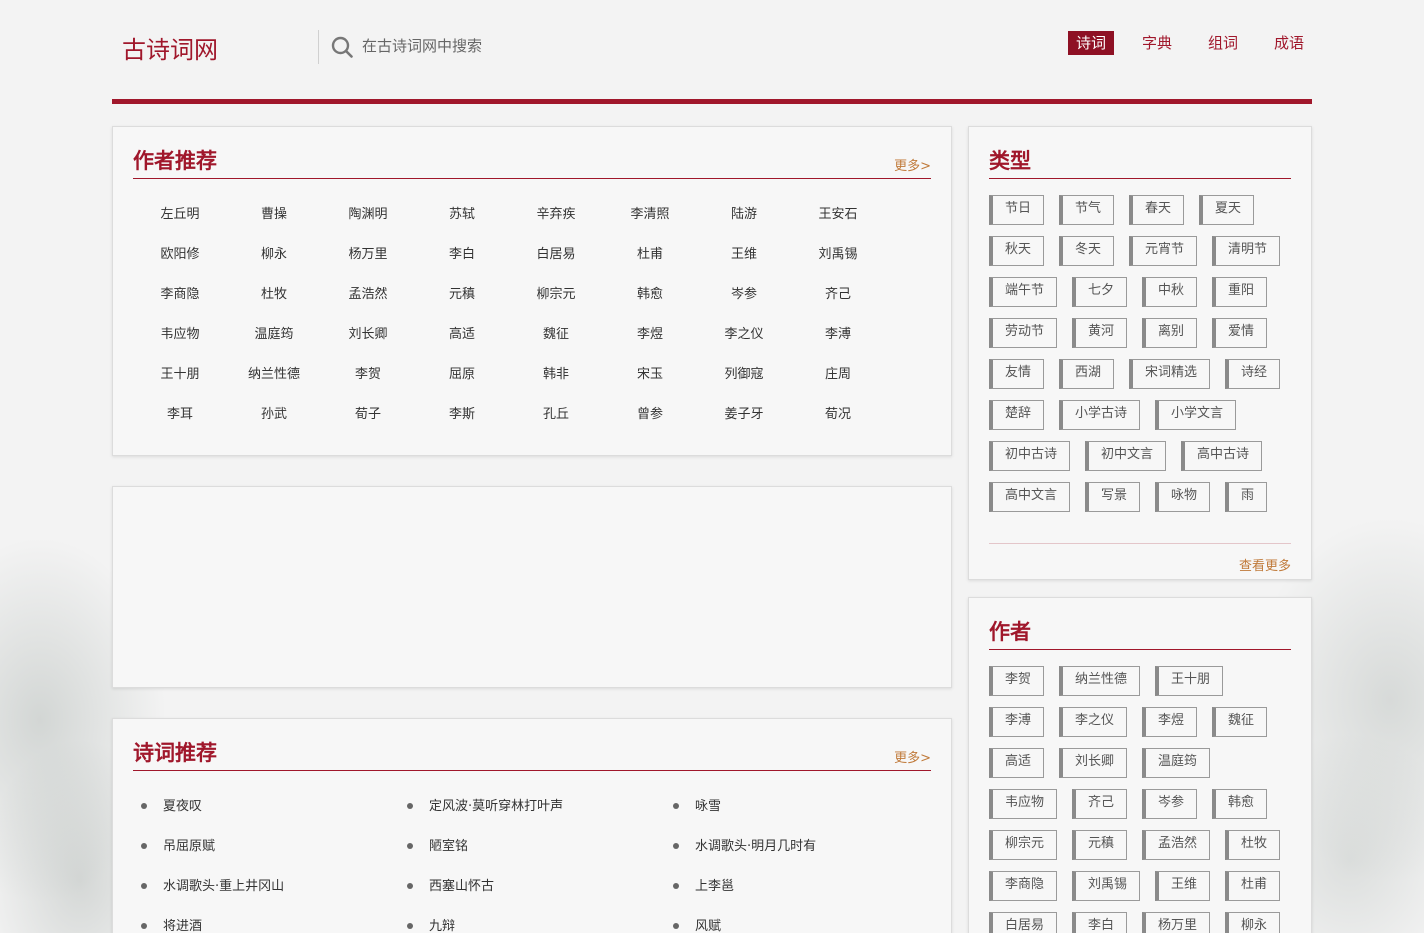  Describe the element at coordinates (1170, 804) in the screenshot. I see `author-tag: 岑参` at that location.